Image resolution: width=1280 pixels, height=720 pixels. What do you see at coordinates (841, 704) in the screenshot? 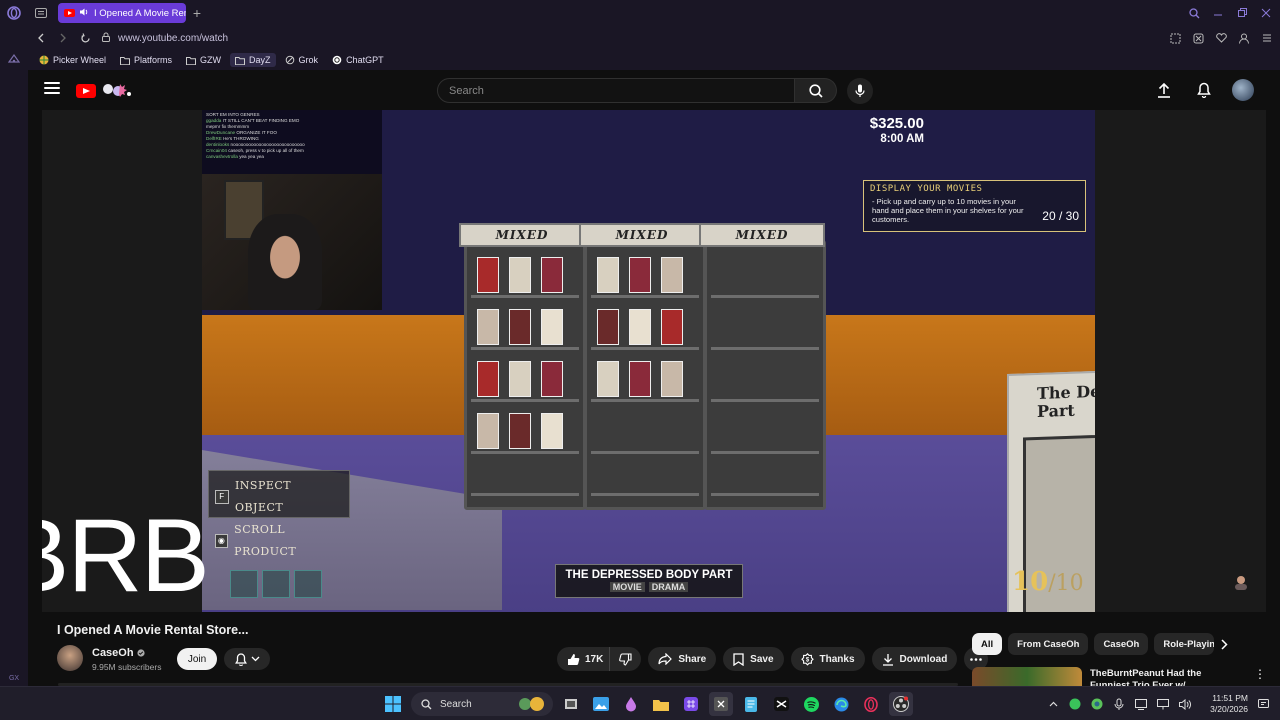
I see `edge-icon` at bounding box center [841, 704].